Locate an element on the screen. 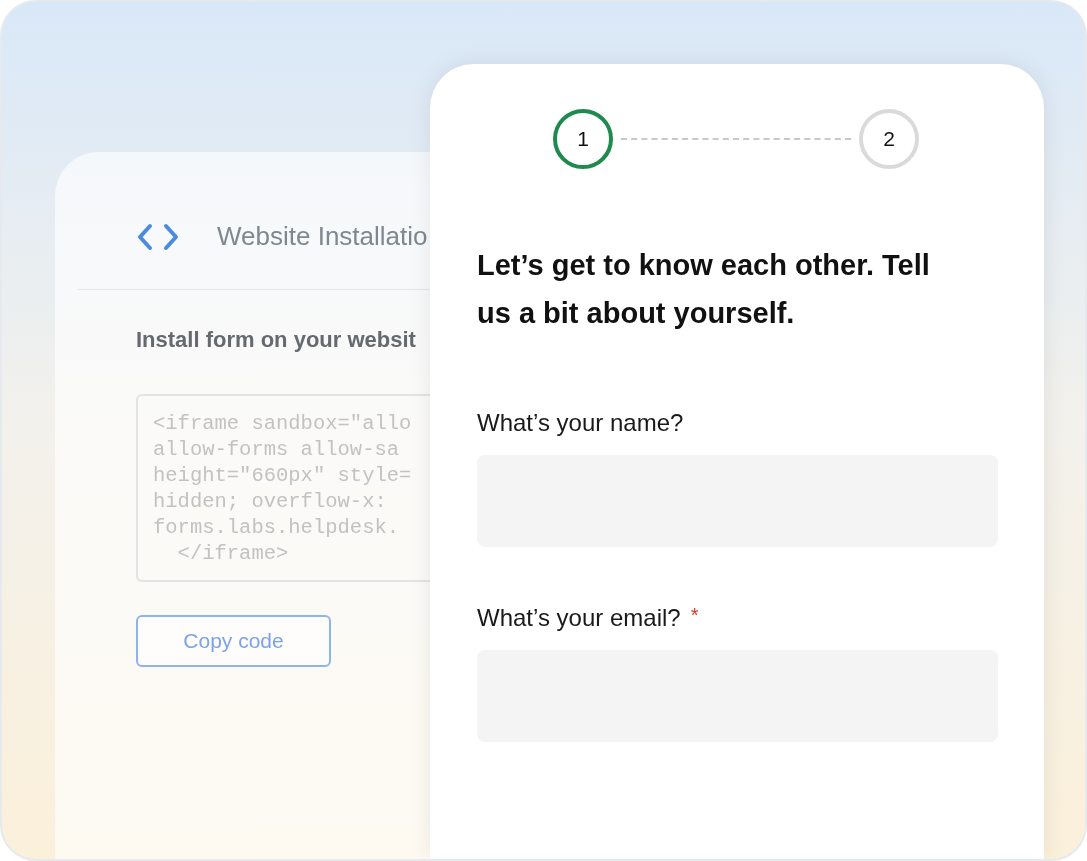 This screenshot has width=1087, height=861. code-icon is located at coordinates (158, 236).